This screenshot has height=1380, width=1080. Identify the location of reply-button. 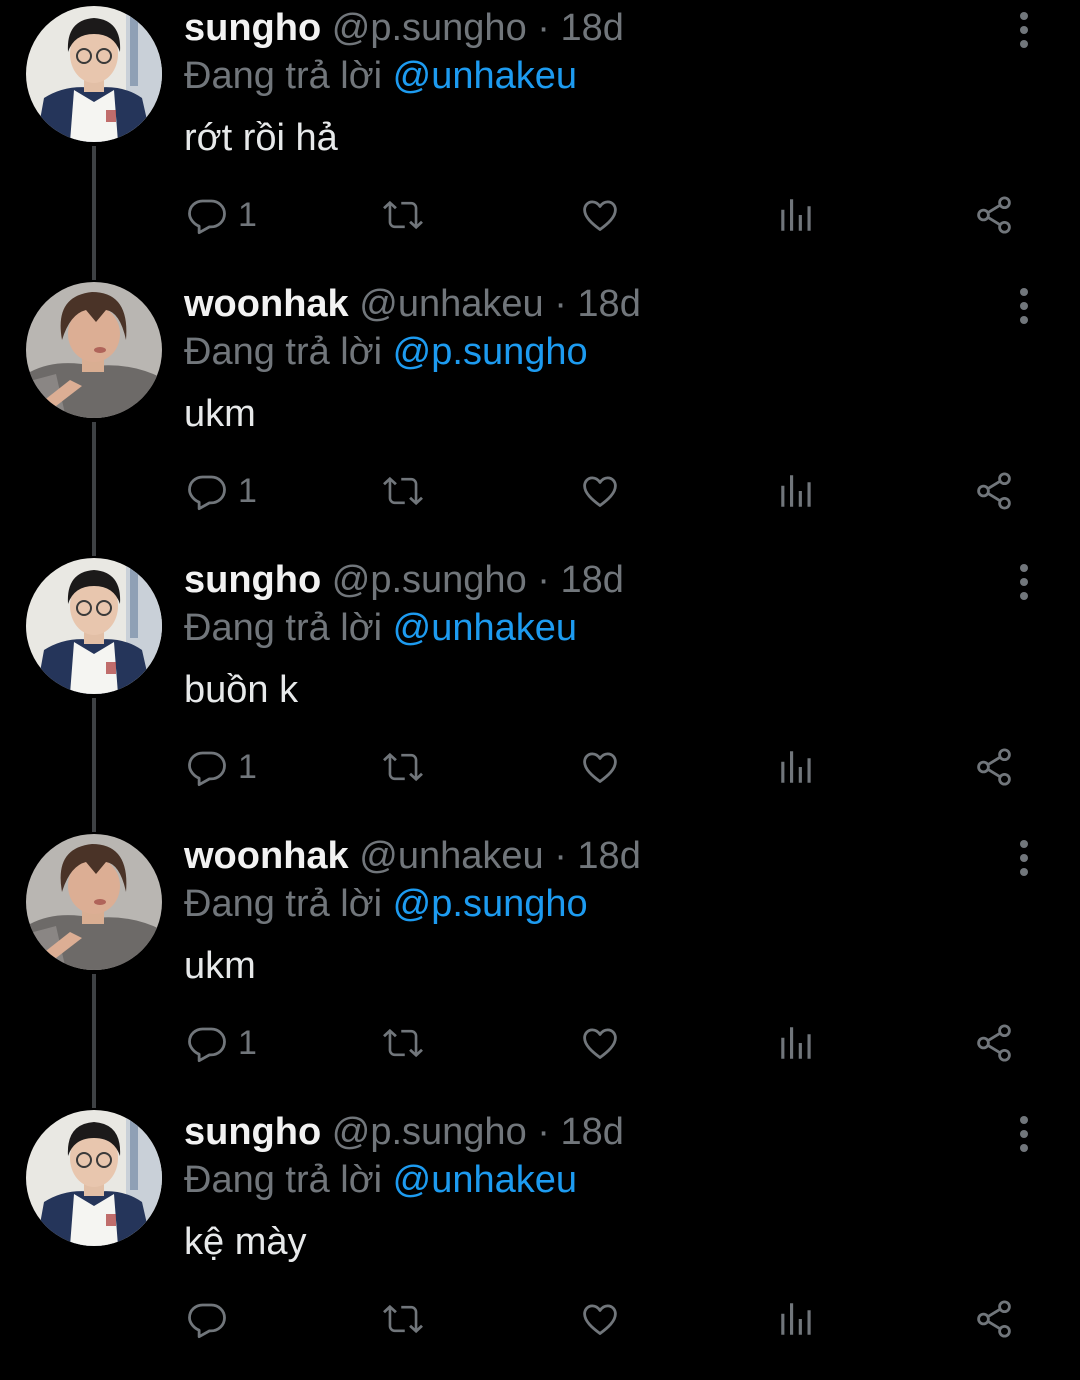
(212, 1319).